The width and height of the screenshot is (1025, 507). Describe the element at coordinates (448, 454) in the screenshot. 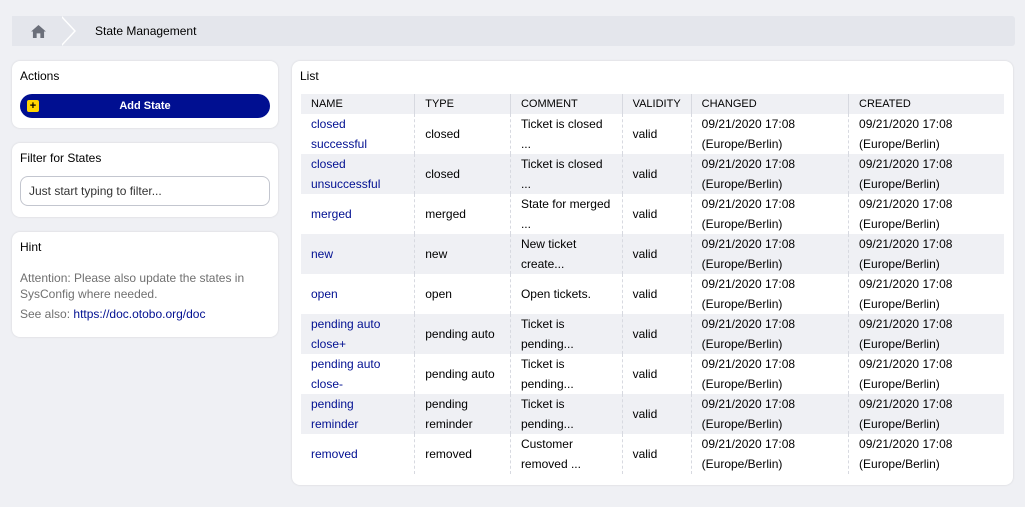

I see `state-type-cell: removed` at that location.